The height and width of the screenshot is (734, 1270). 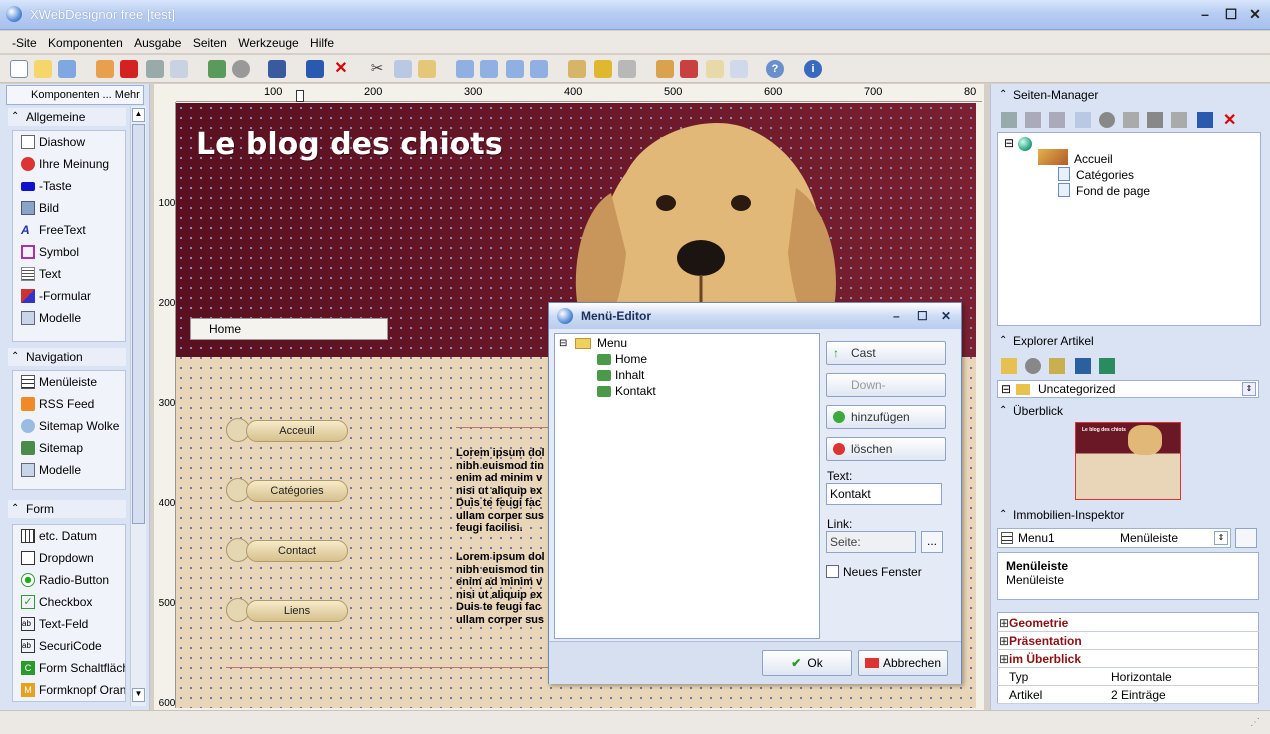 What do you see at coordinates (871, 542) in the screenshot?
I see `link-input: Seite:` at bounding box center [871, 542].